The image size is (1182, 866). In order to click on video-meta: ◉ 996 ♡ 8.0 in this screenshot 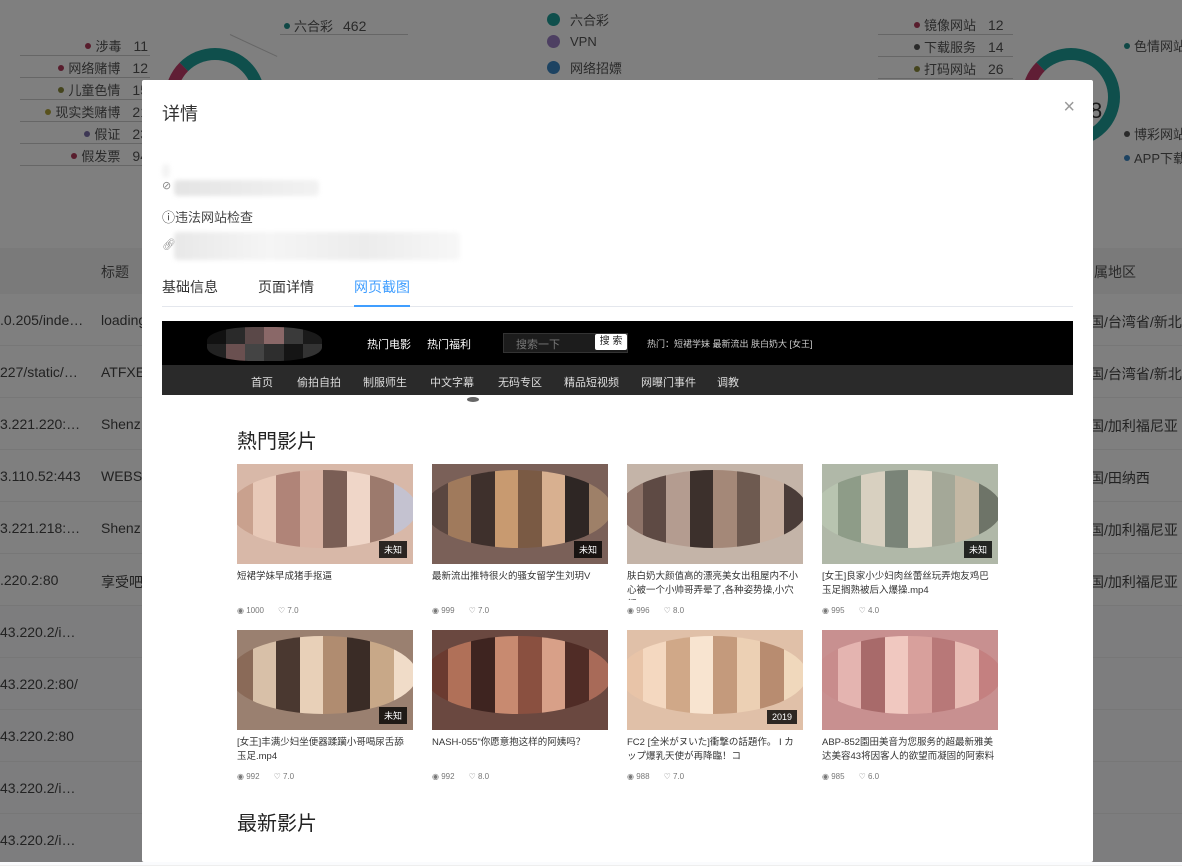, I will do `click(715, 610)`.